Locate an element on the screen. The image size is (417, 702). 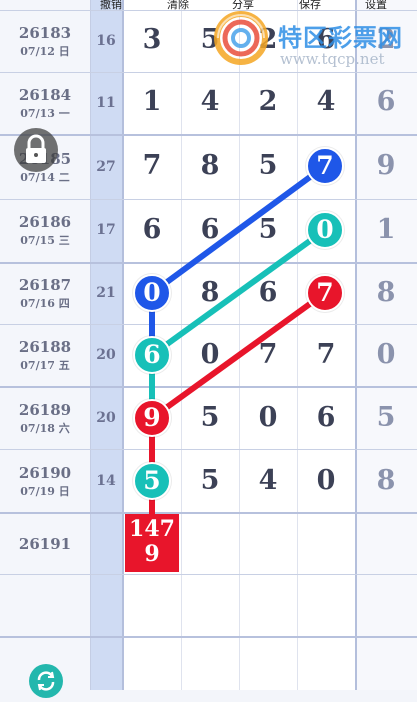
swirl-logo-icon is located at coordinates (241, 38).